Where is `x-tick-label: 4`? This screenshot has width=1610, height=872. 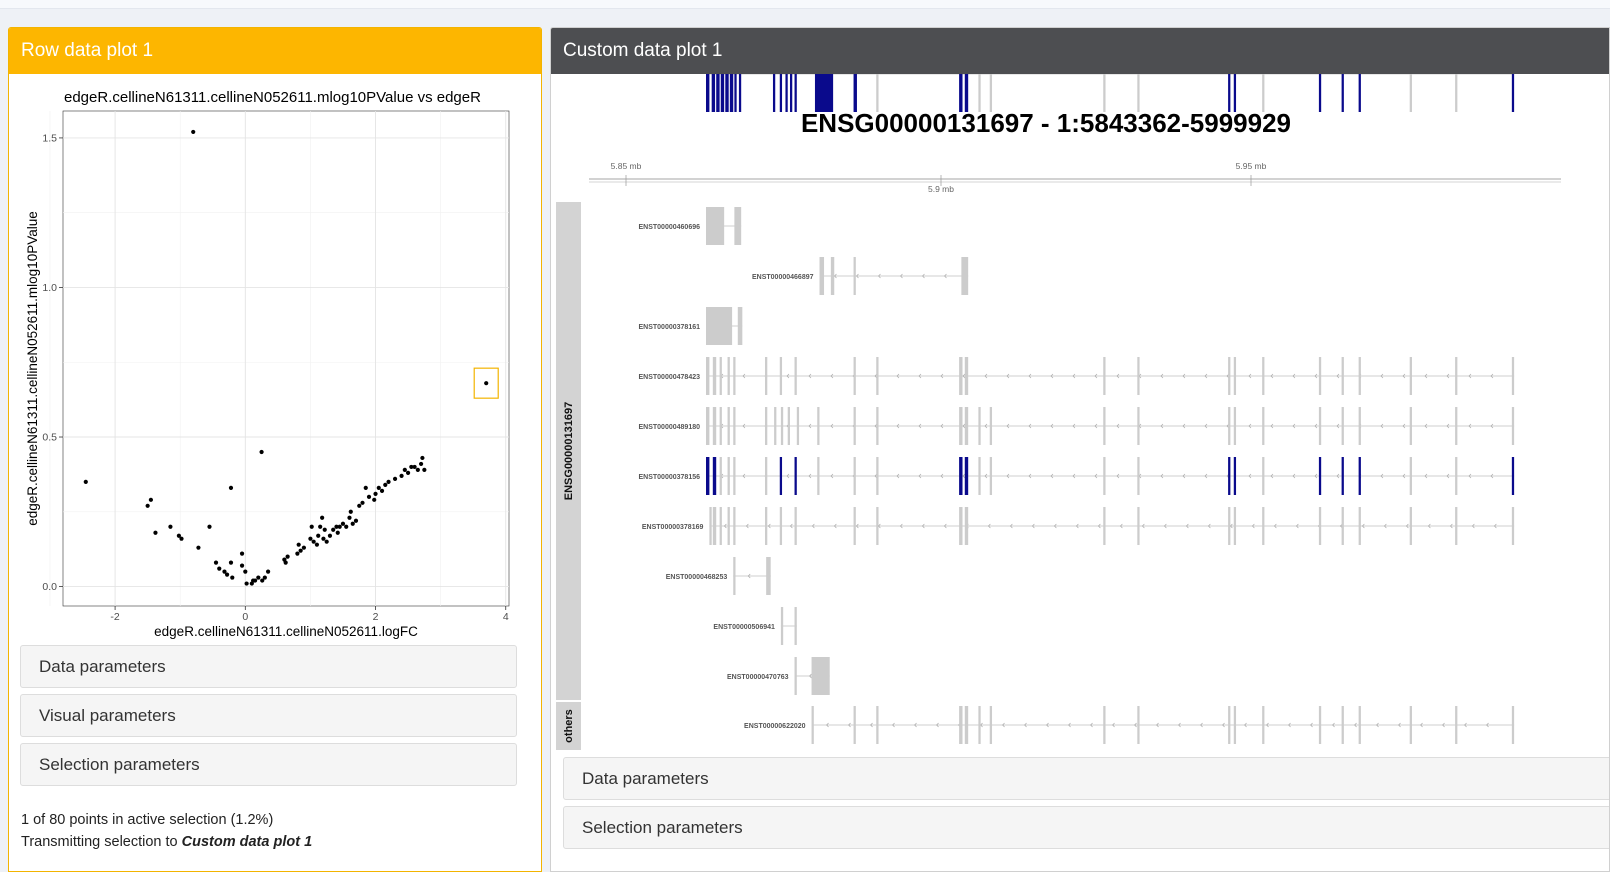
x-tick-label: 4 is located at coordinates (506, 617).